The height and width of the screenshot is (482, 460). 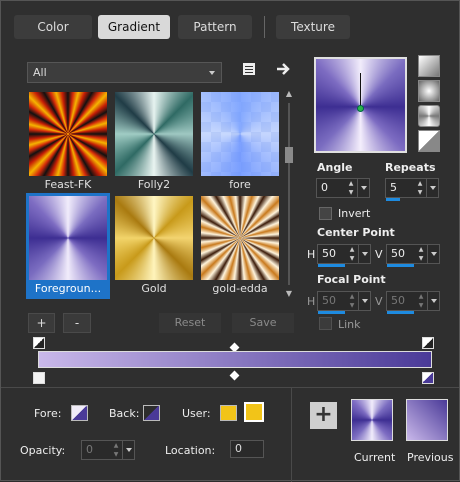 I want to click on focal-v-value: 50, so click(x=398, y=300).